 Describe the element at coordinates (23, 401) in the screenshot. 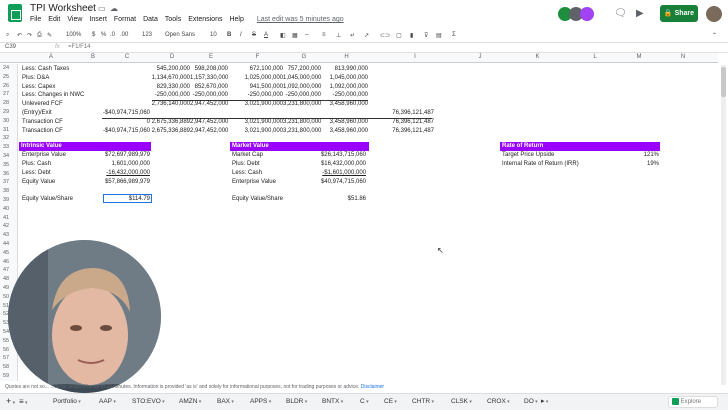

I see `all-sheets-icon: ≡` at that location.